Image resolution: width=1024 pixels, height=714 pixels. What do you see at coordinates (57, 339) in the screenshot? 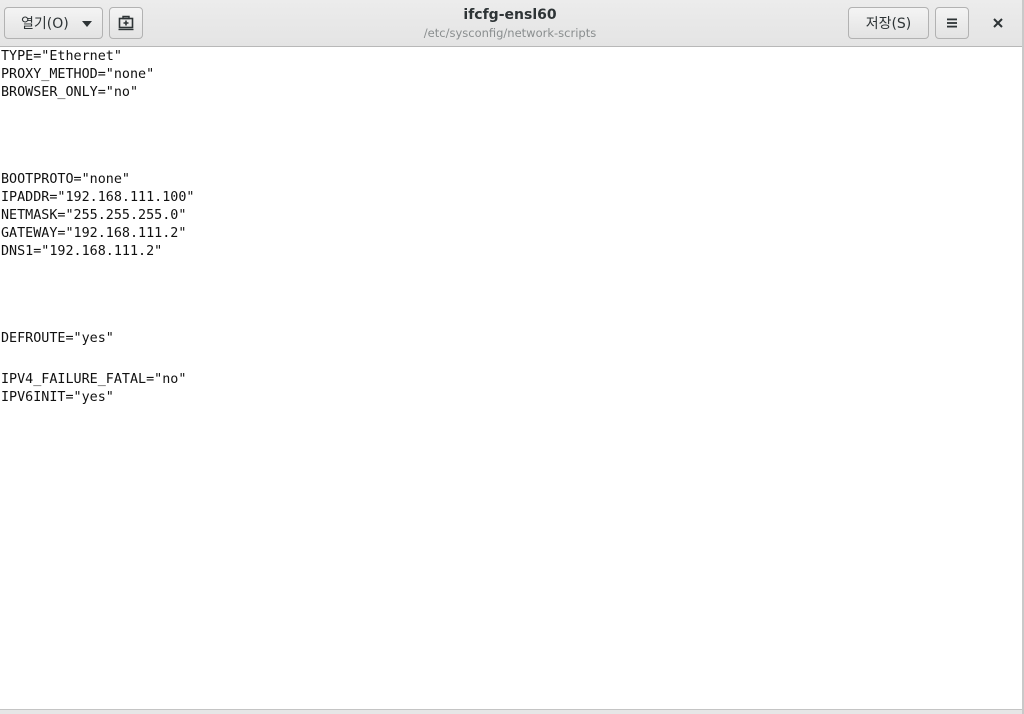
I see `editor-line: DEFROUTE="yes"` at bounding box center [57, 339].